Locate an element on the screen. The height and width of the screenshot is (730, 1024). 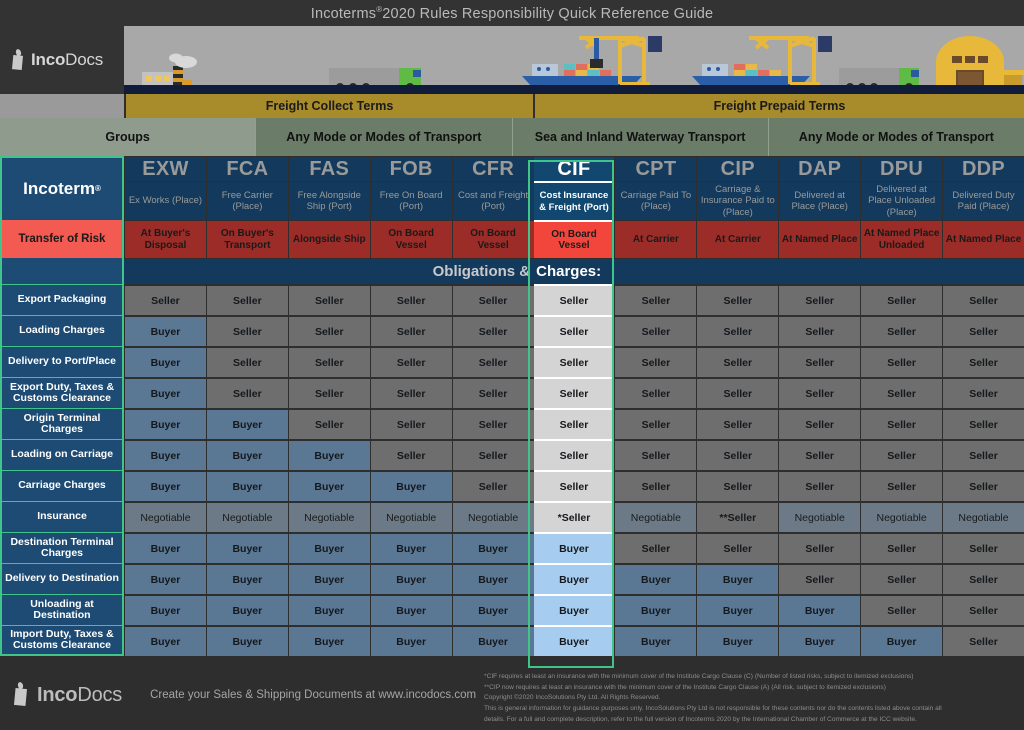
row-label: Export Duty, Taxes & Customs Clearance is located at coordinates (62, 392).